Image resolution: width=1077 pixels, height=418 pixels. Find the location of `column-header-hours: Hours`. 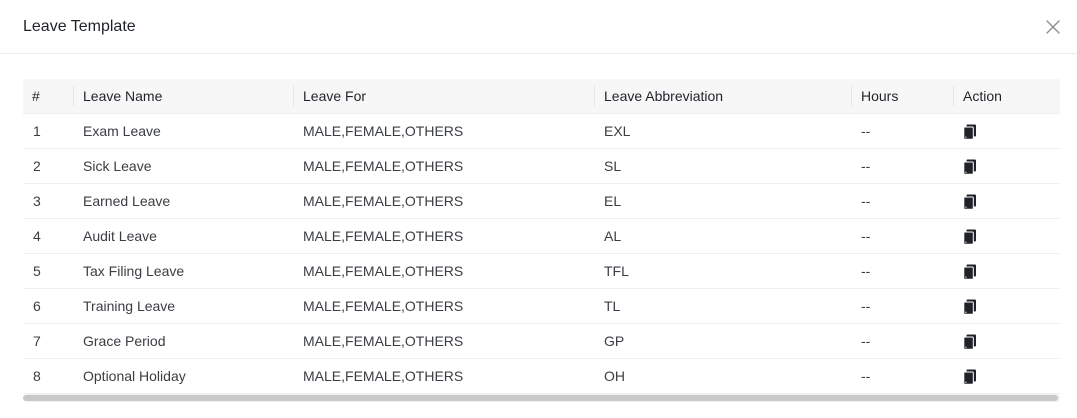

column-header-hours: Hours is located at coordinates (902, 96).